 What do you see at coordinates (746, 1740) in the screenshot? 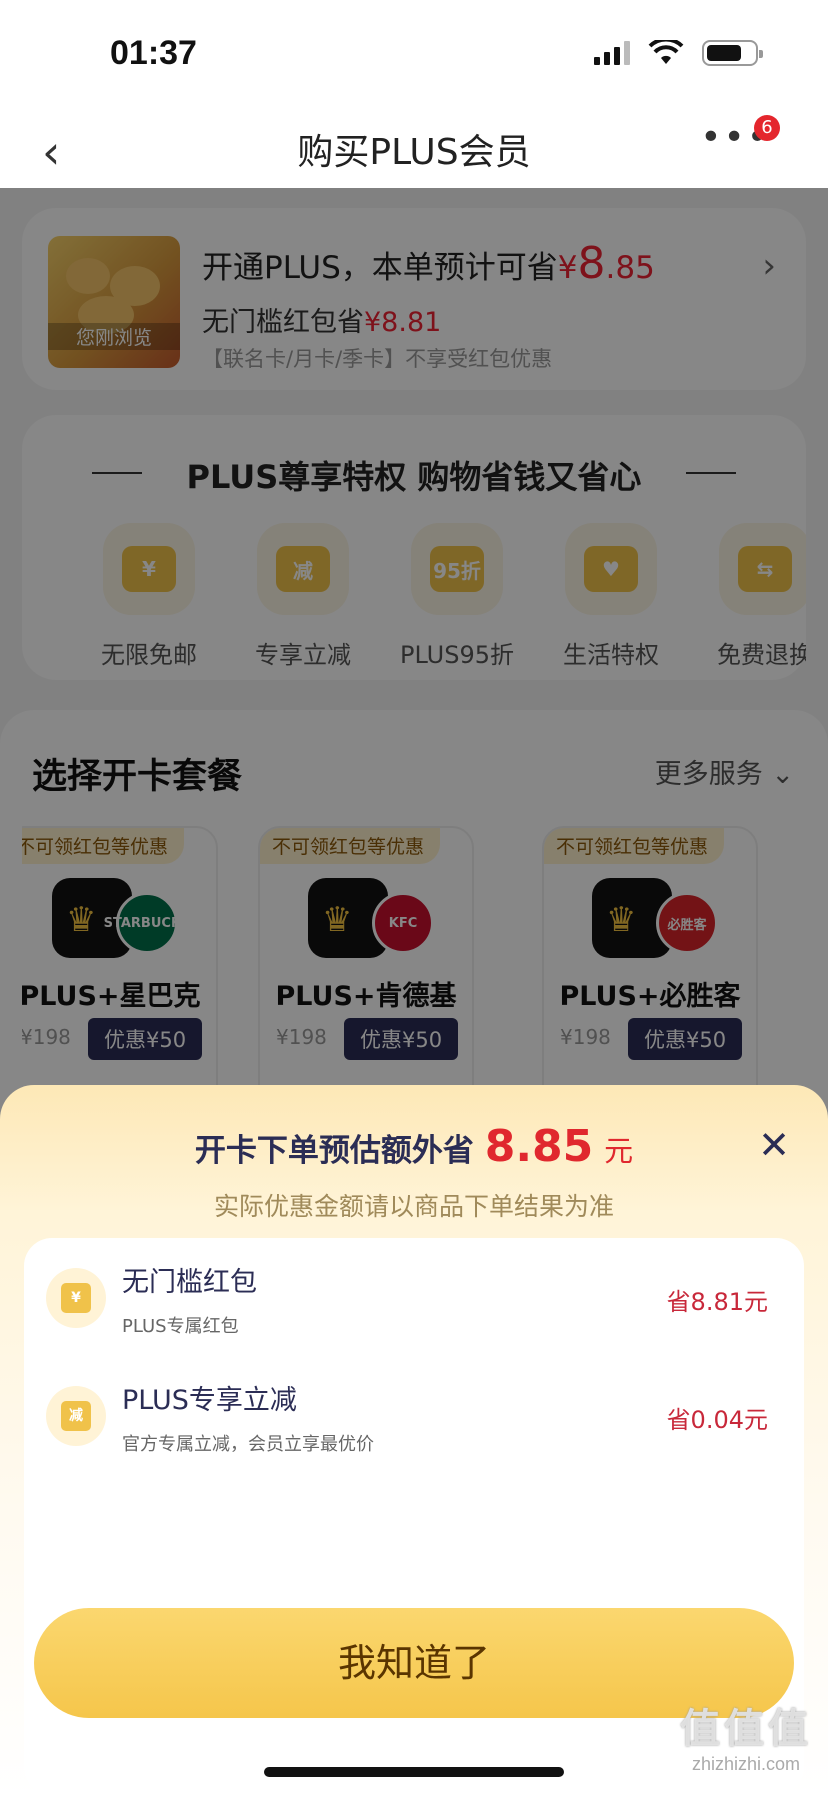
I see `watermark: 值值值 zhizhizhi.com` at bounding box center [746, 1740].